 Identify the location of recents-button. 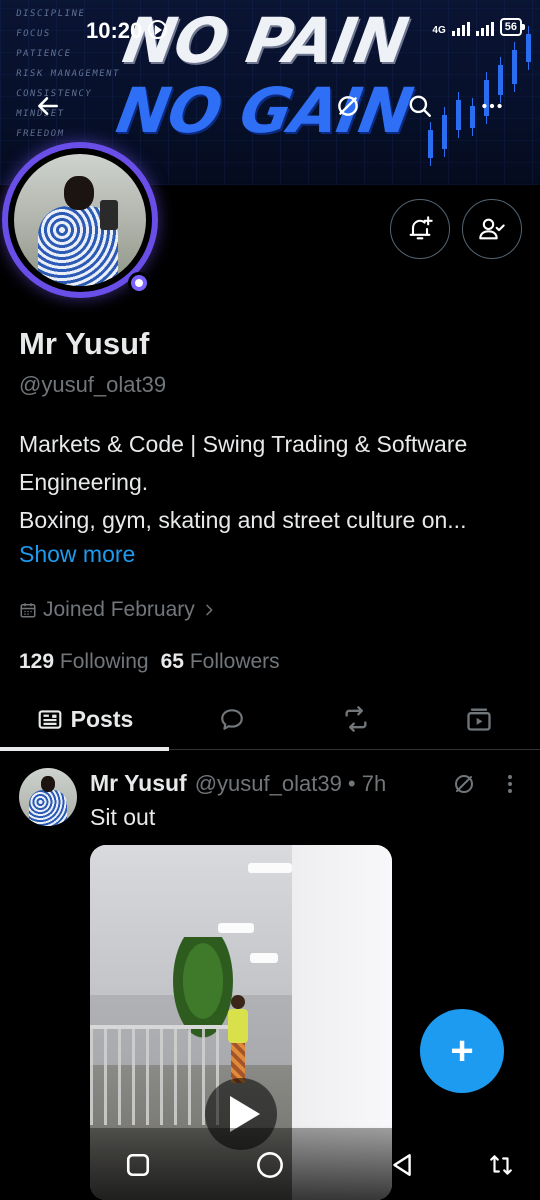
(138, 1165).